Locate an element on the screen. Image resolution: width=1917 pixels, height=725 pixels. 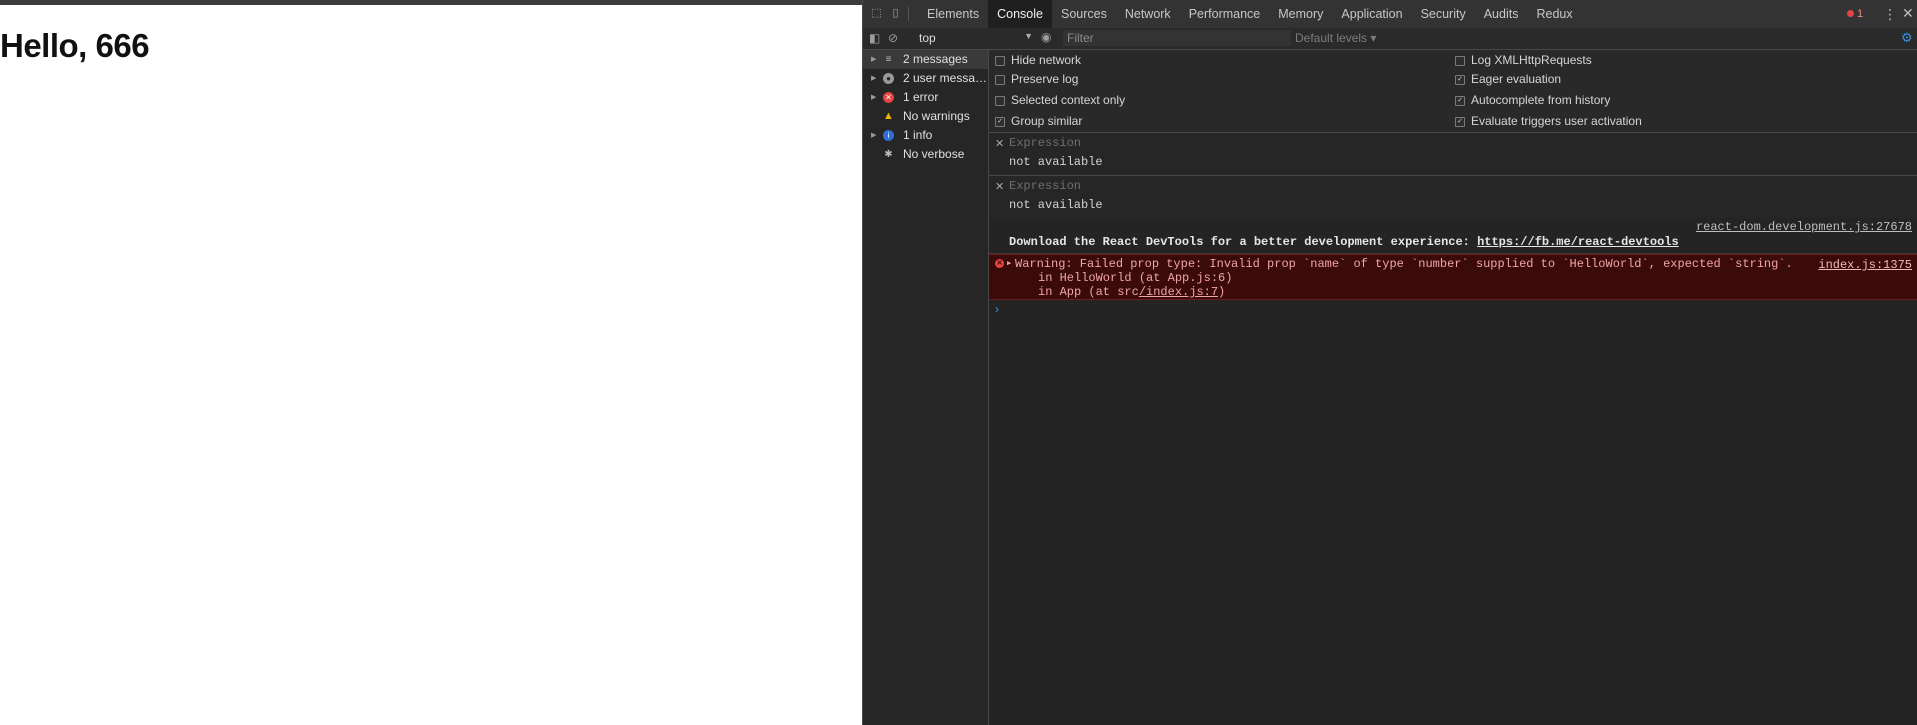
context-value: top is located at coordinates (927, 38).